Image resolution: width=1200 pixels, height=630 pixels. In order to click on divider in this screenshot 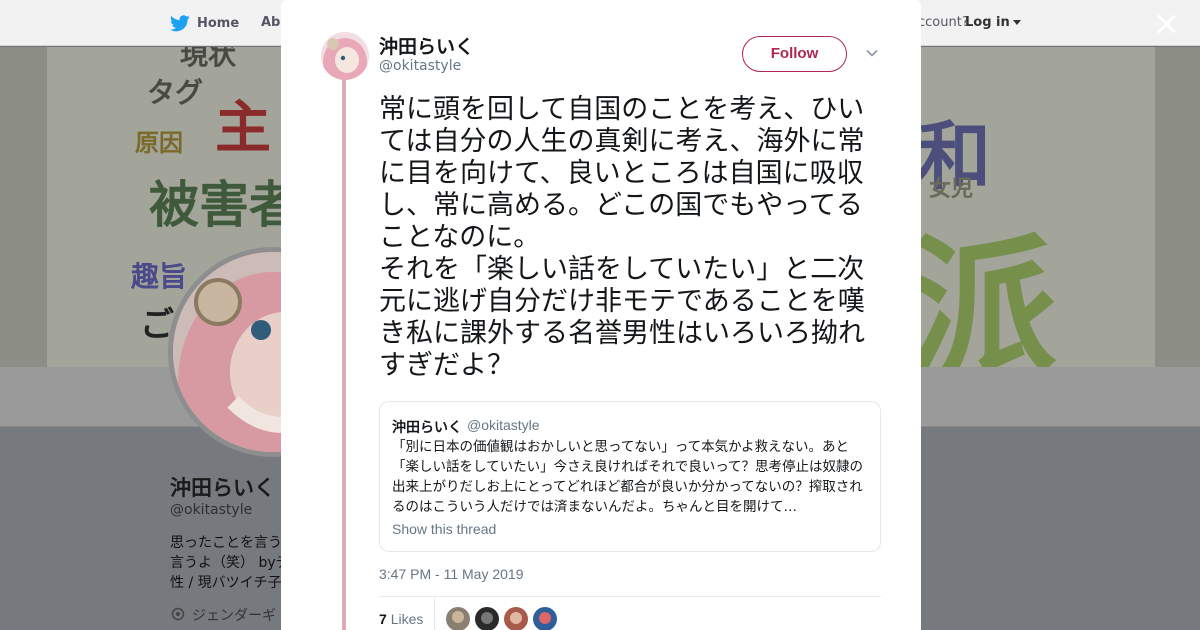, I will do `click(630, 596)`.